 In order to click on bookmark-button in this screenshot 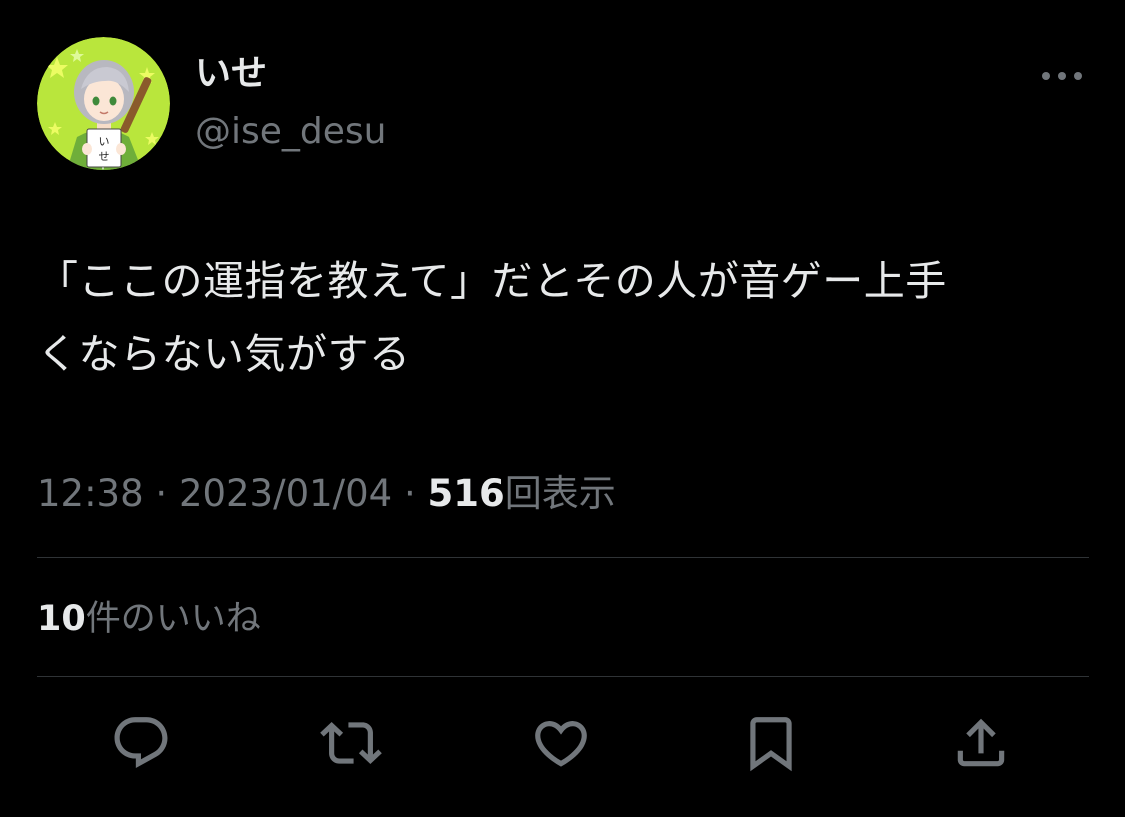, I will do `click(771, 743)`.